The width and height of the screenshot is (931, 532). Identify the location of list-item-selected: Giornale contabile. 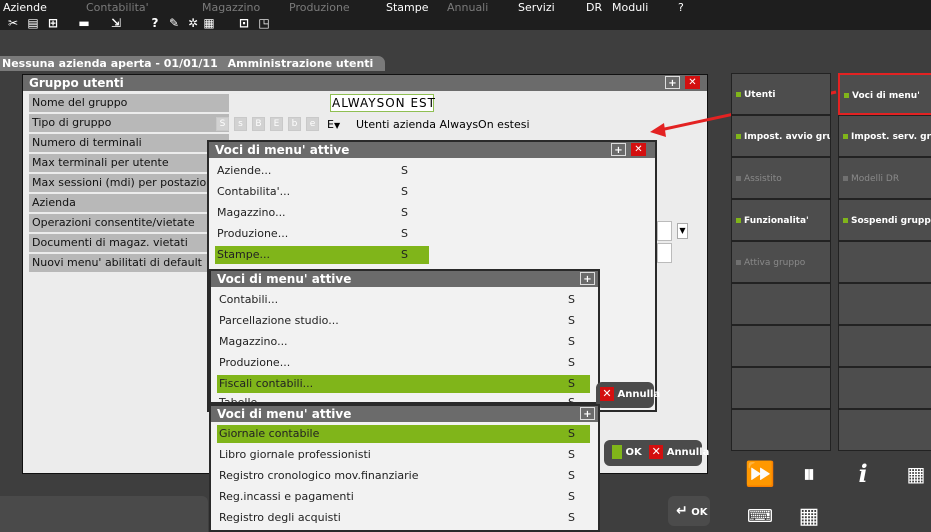
(403, 434).